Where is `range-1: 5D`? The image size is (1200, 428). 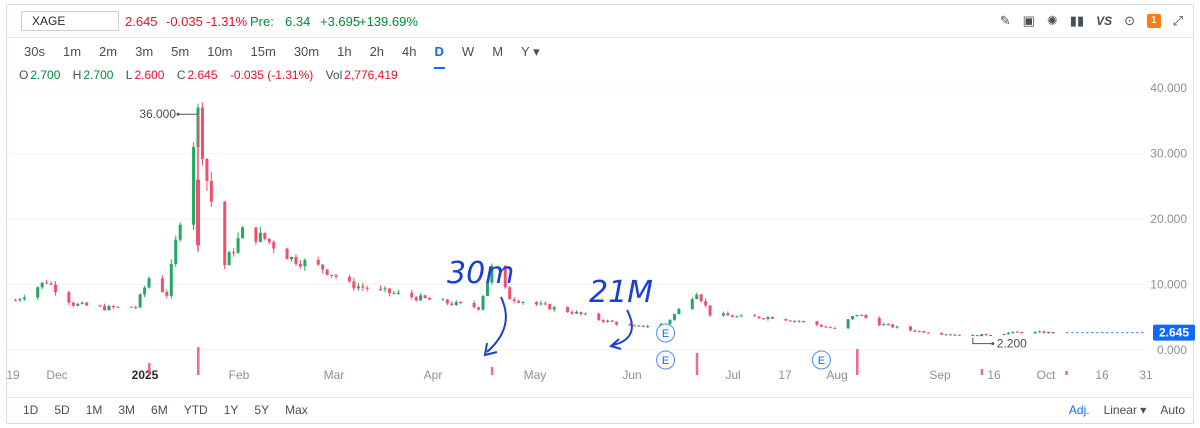
range-1: 5D is located at coordinates (61, 410).